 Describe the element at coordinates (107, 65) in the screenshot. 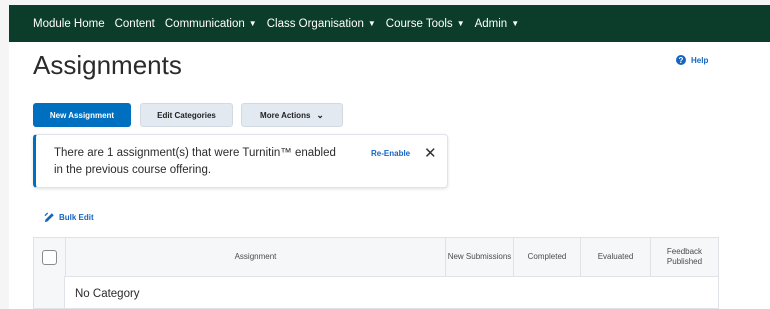

I see `page-title: Assignments` at that location.